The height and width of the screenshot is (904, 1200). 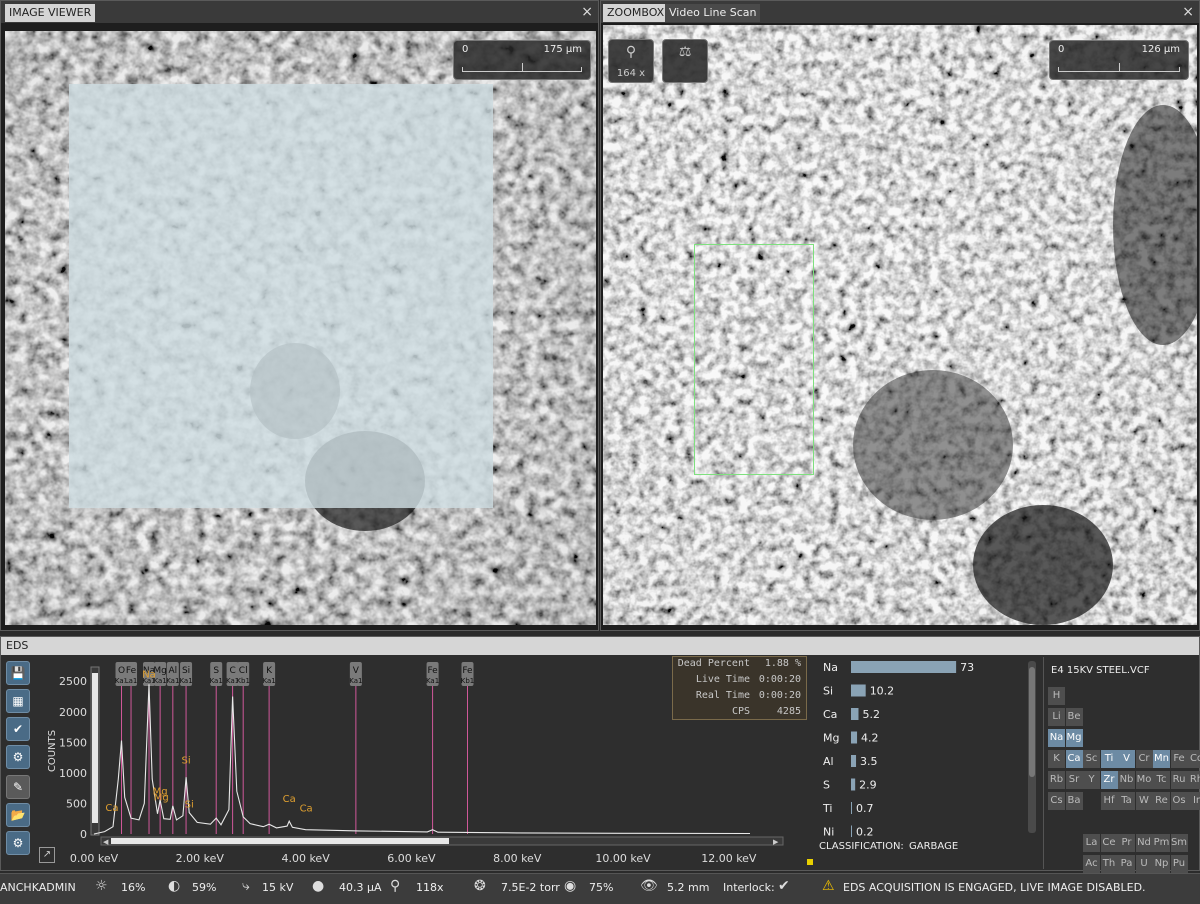 I want to click on open-button: 📂, so click(x=18, y=815).